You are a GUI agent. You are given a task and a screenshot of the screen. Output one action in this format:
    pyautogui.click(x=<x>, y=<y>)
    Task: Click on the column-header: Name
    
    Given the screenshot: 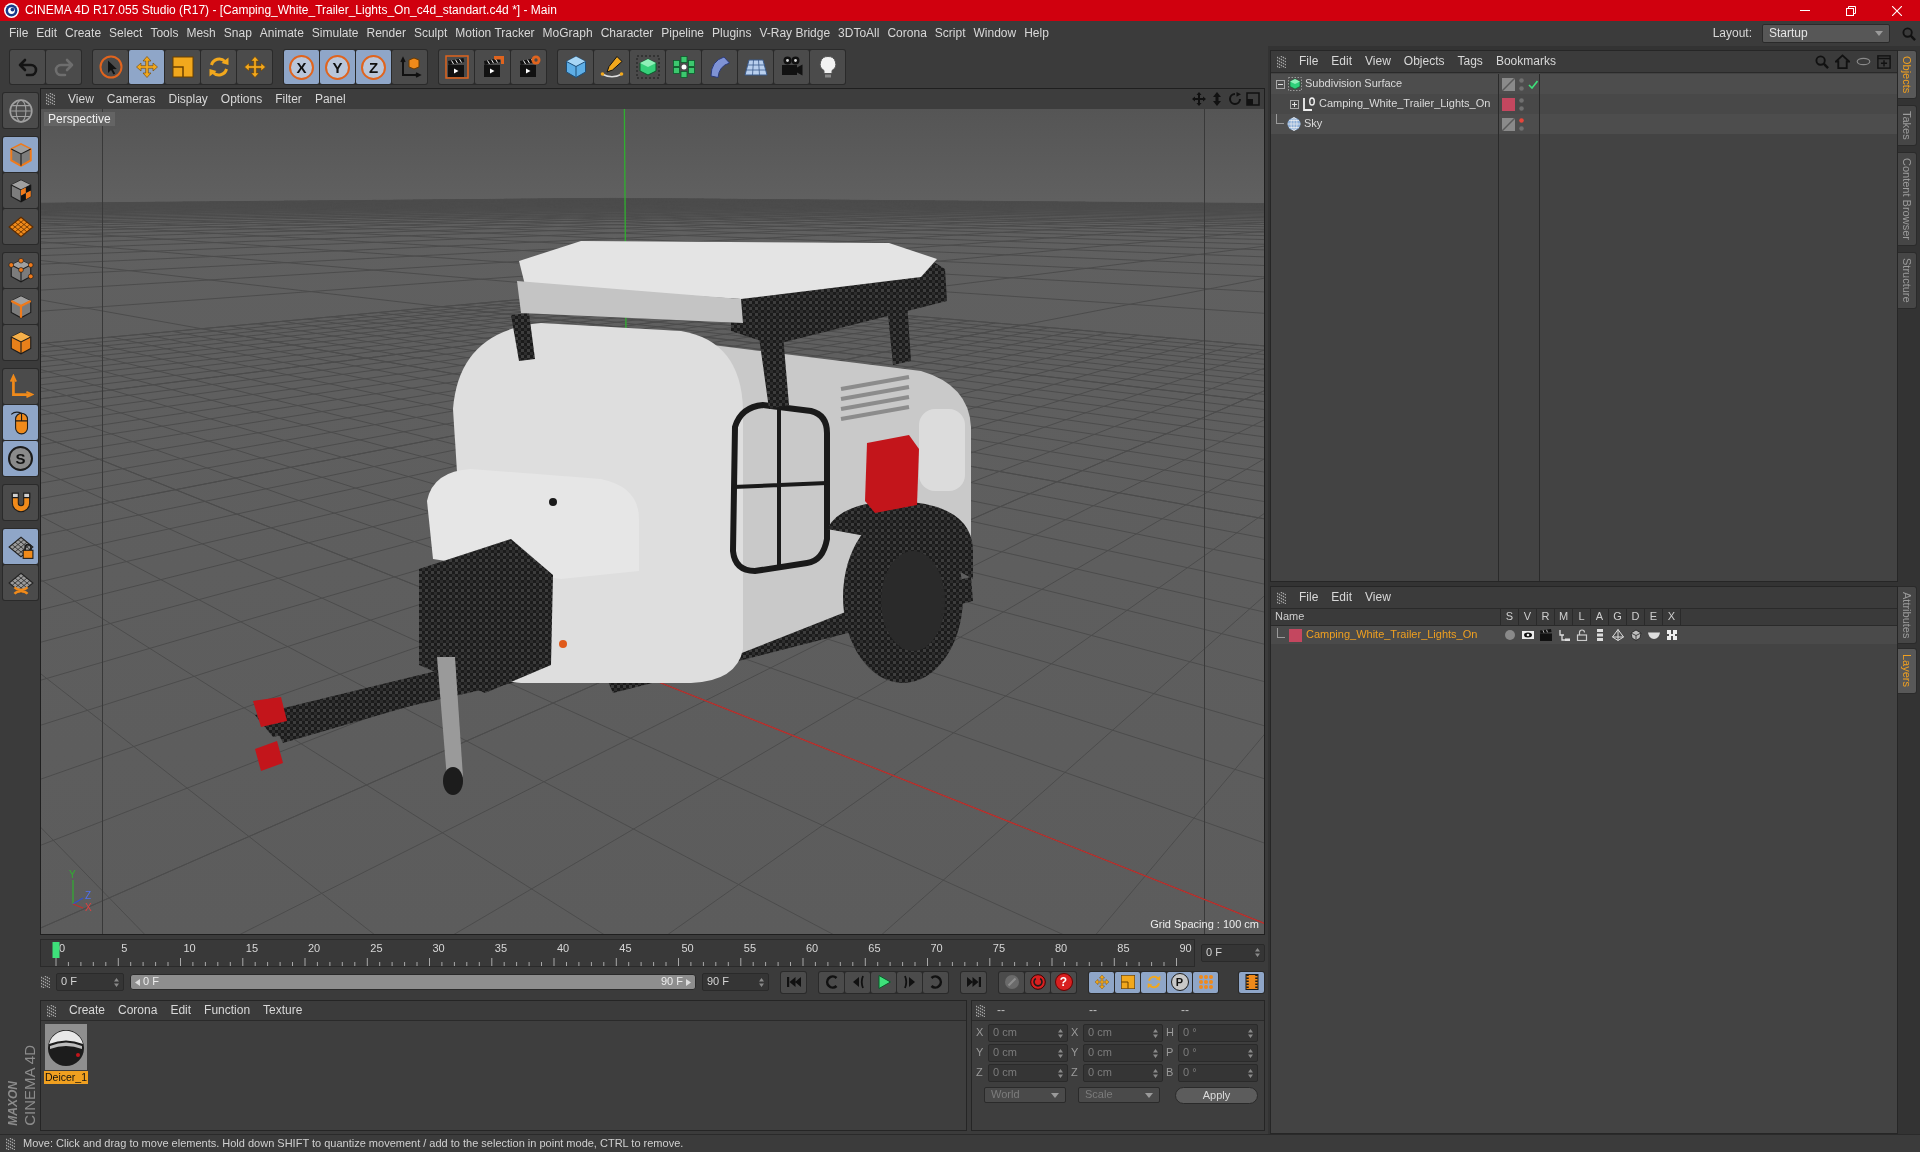 What is the action you would take?
    pyautogui.click(x=1386, y=617)
    